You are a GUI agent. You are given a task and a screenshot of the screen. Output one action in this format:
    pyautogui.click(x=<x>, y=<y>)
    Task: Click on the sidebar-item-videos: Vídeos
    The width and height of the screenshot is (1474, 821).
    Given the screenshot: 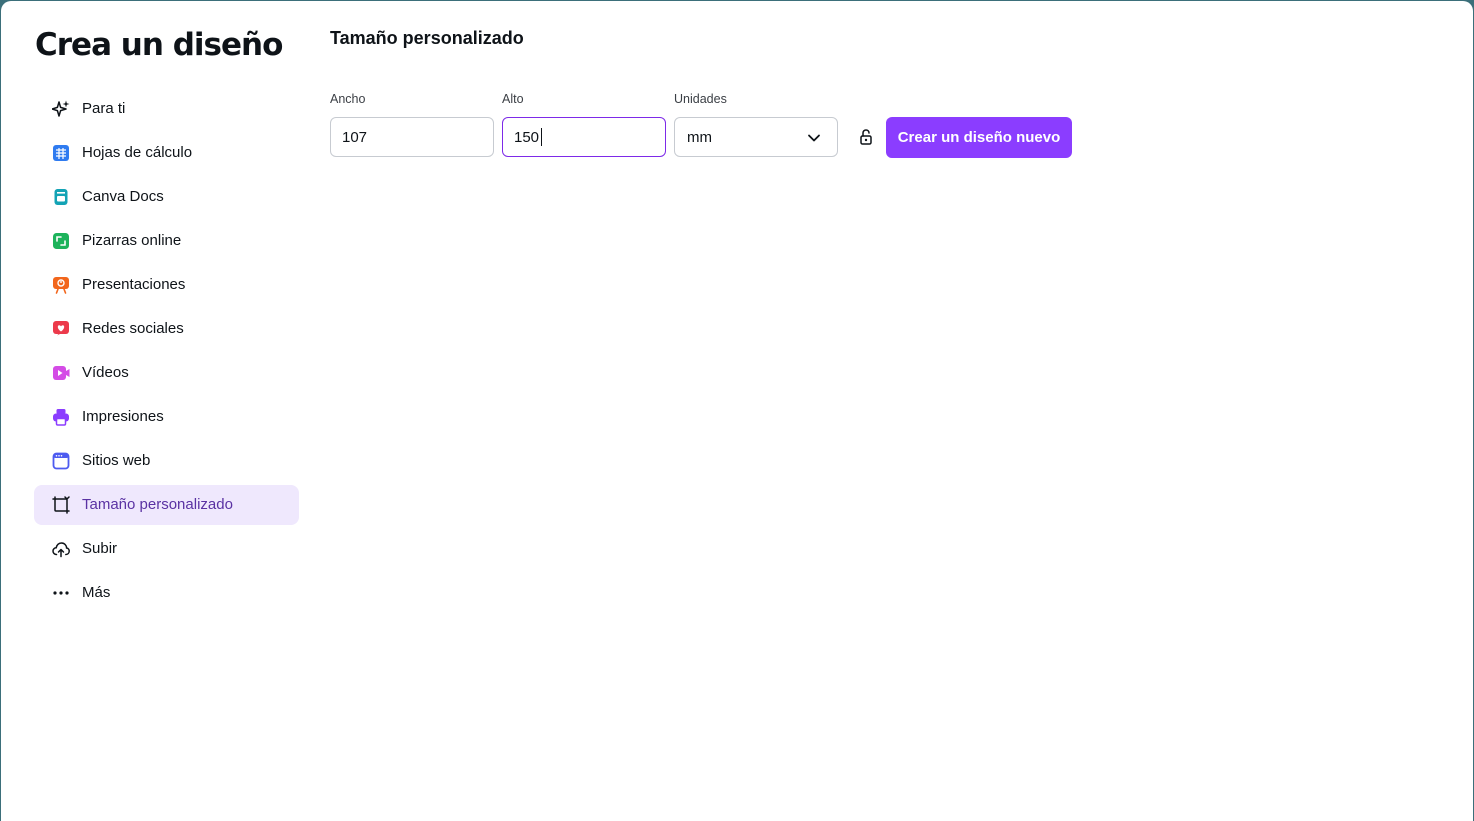 What is the action you would take?
    pyautogui.click(x=166, y=373)
    